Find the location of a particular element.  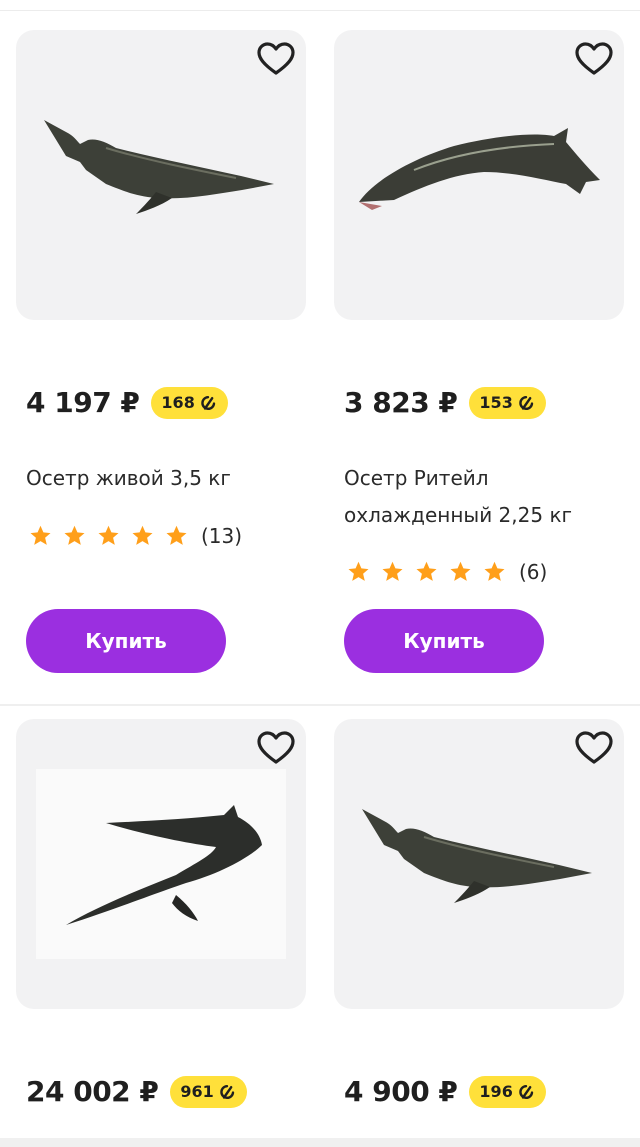

top-divider is located at coordinates (320, 10).